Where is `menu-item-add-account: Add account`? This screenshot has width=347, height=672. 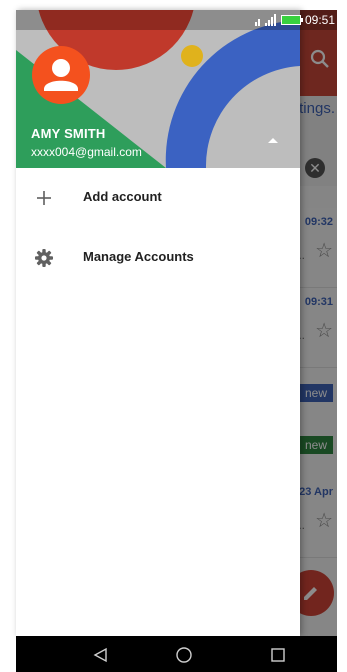
menu-item-add-account: Add account is located at coordinates (158, 198).